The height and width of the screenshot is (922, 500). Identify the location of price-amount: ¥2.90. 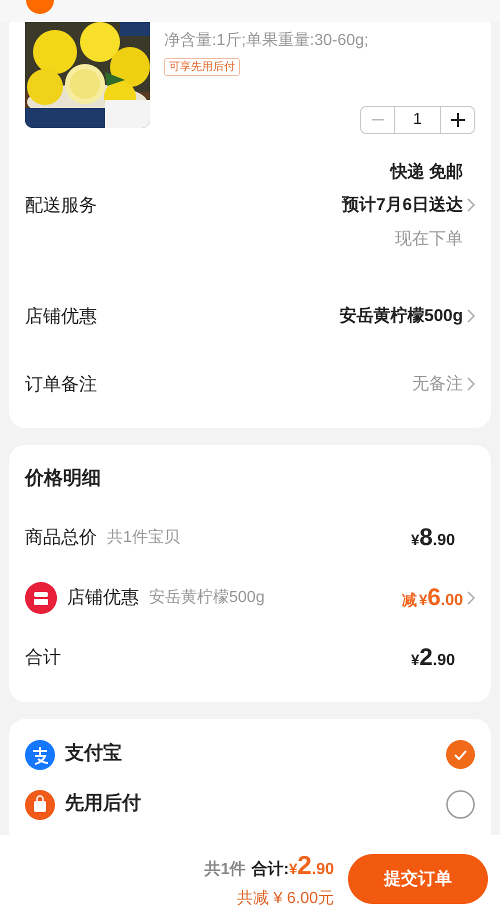
(433, 657).